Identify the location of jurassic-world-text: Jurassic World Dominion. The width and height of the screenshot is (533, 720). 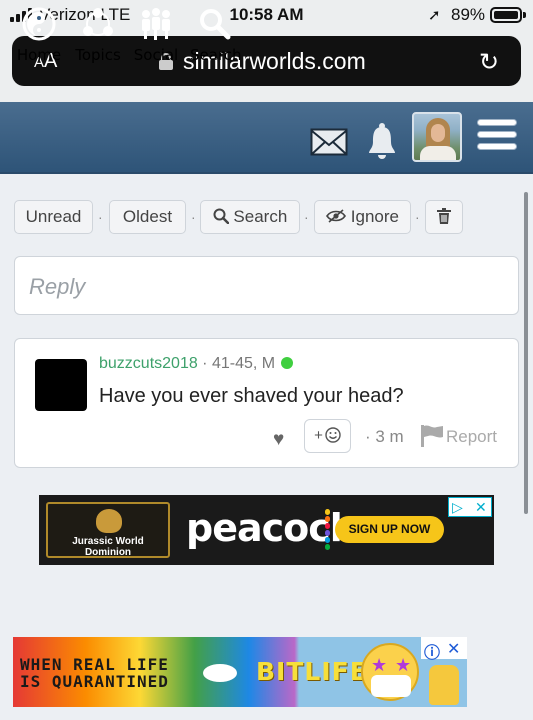
(108, 547).